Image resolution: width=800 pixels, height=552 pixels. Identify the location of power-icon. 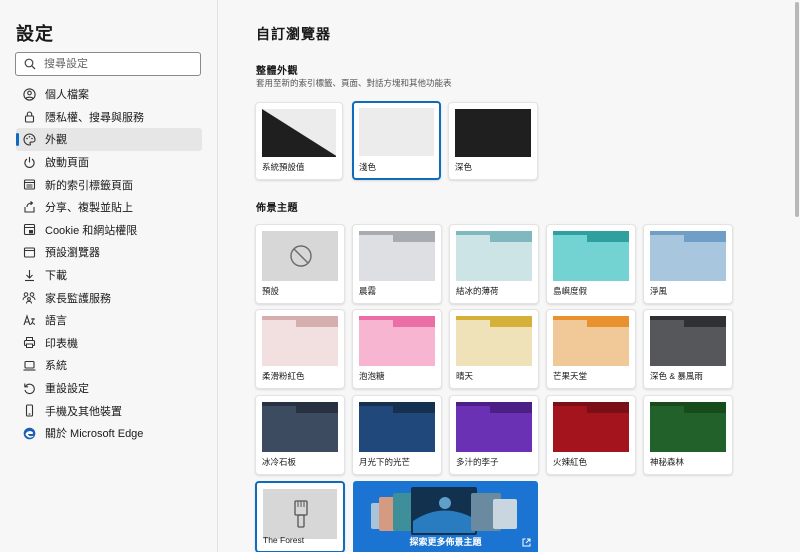
(29, 162).